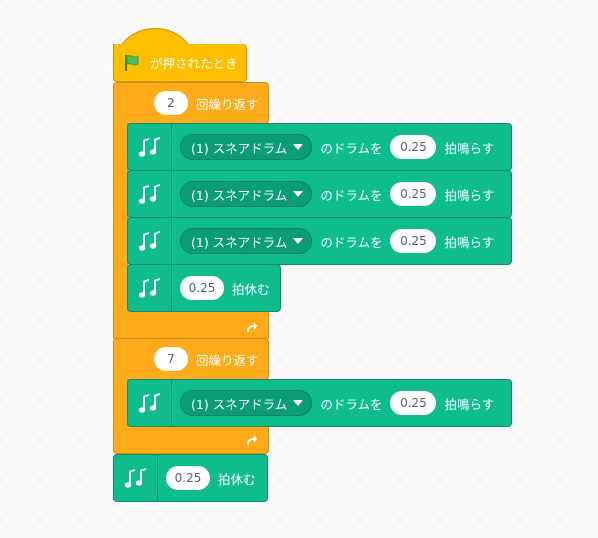 The height and width of the screenshot is (538, 598). Describe the element at coordinates (171, 359) in the screenshot. I see `repeat-count-input: 7` at that location.